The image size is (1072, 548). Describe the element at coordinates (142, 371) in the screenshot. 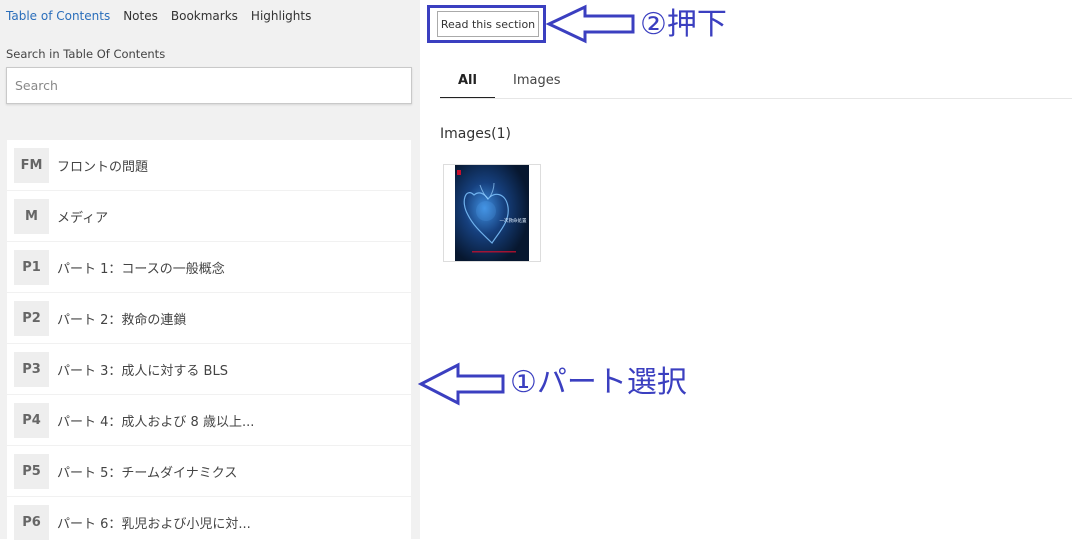

I see `toc-item-title: パート 3：成人に対する BLS` at that location.